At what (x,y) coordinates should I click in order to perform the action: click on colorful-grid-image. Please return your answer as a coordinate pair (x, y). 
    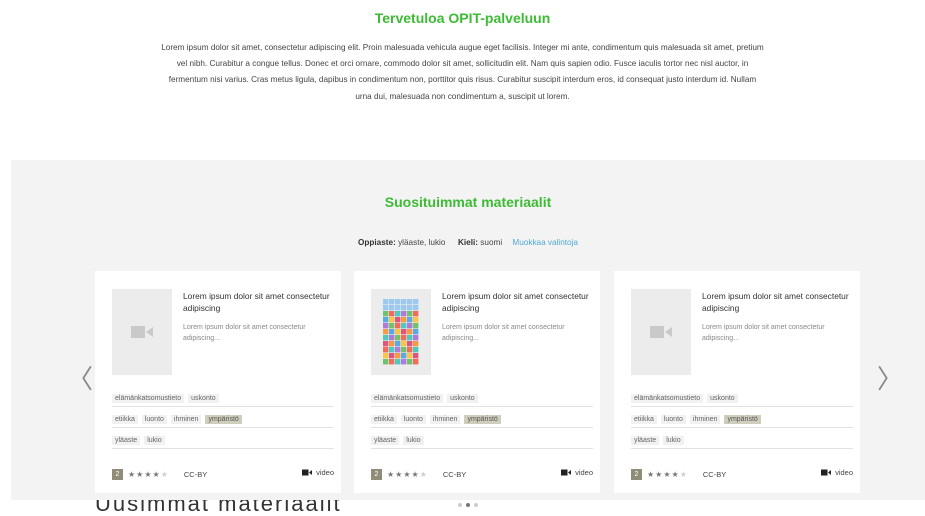
    Looking at the image, I should click on (401, 332).